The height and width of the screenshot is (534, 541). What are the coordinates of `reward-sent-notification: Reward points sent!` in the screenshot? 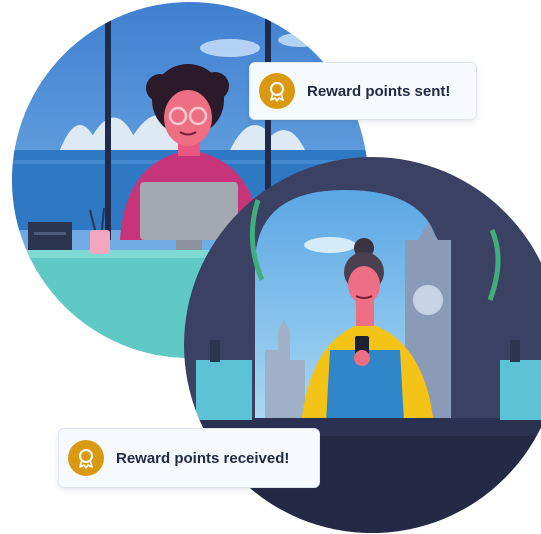 It's located at (363, 91).